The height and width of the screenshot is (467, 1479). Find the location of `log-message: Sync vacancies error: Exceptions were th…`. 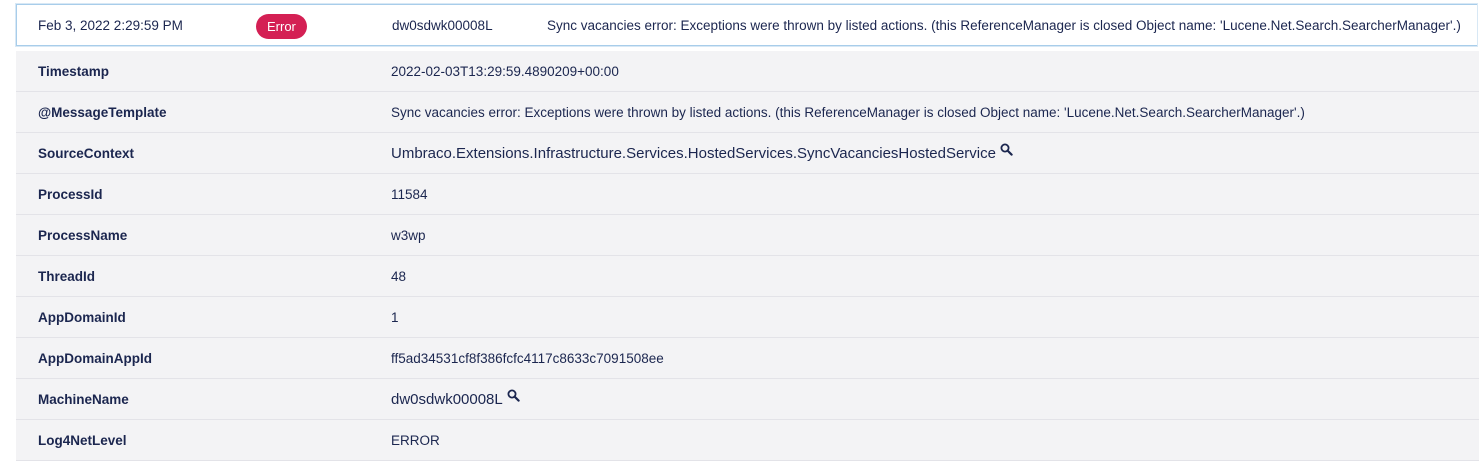

log-message: Sync vacancies error: Exceptions were th… is located at coordinates (1004, 25).